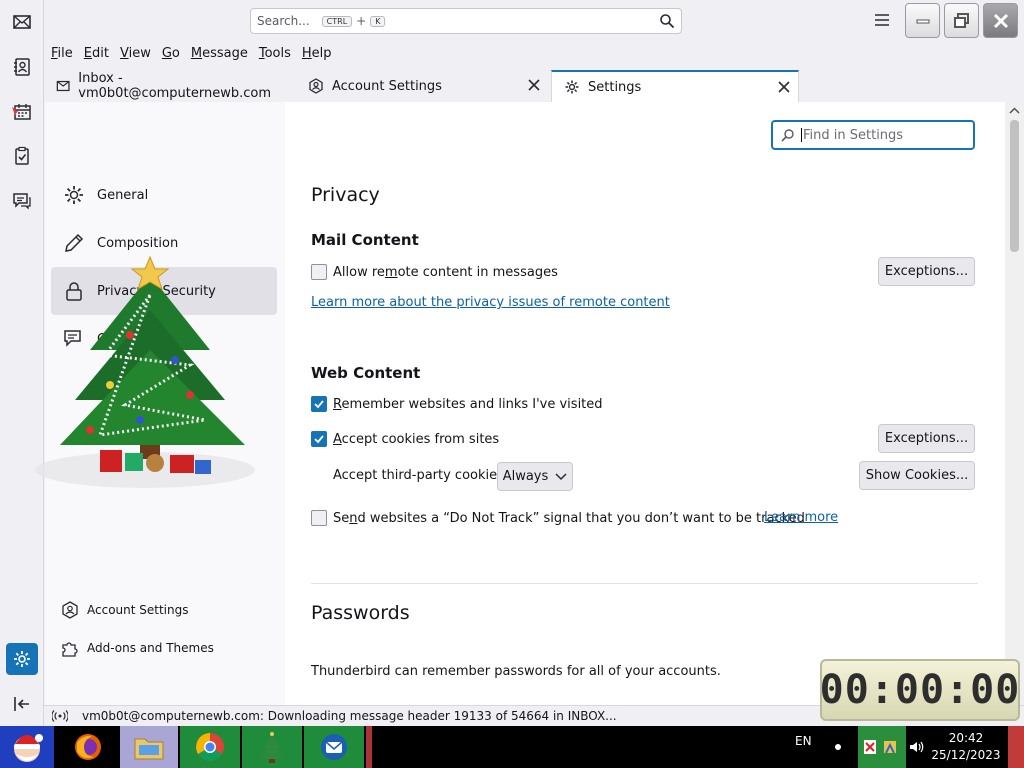 This screenshot has height=768, width=1024. What do you see at coordinates (360, 613) in the screenshot?
I see `passwords-heading: Passwords` at bounding box center [360, 613].